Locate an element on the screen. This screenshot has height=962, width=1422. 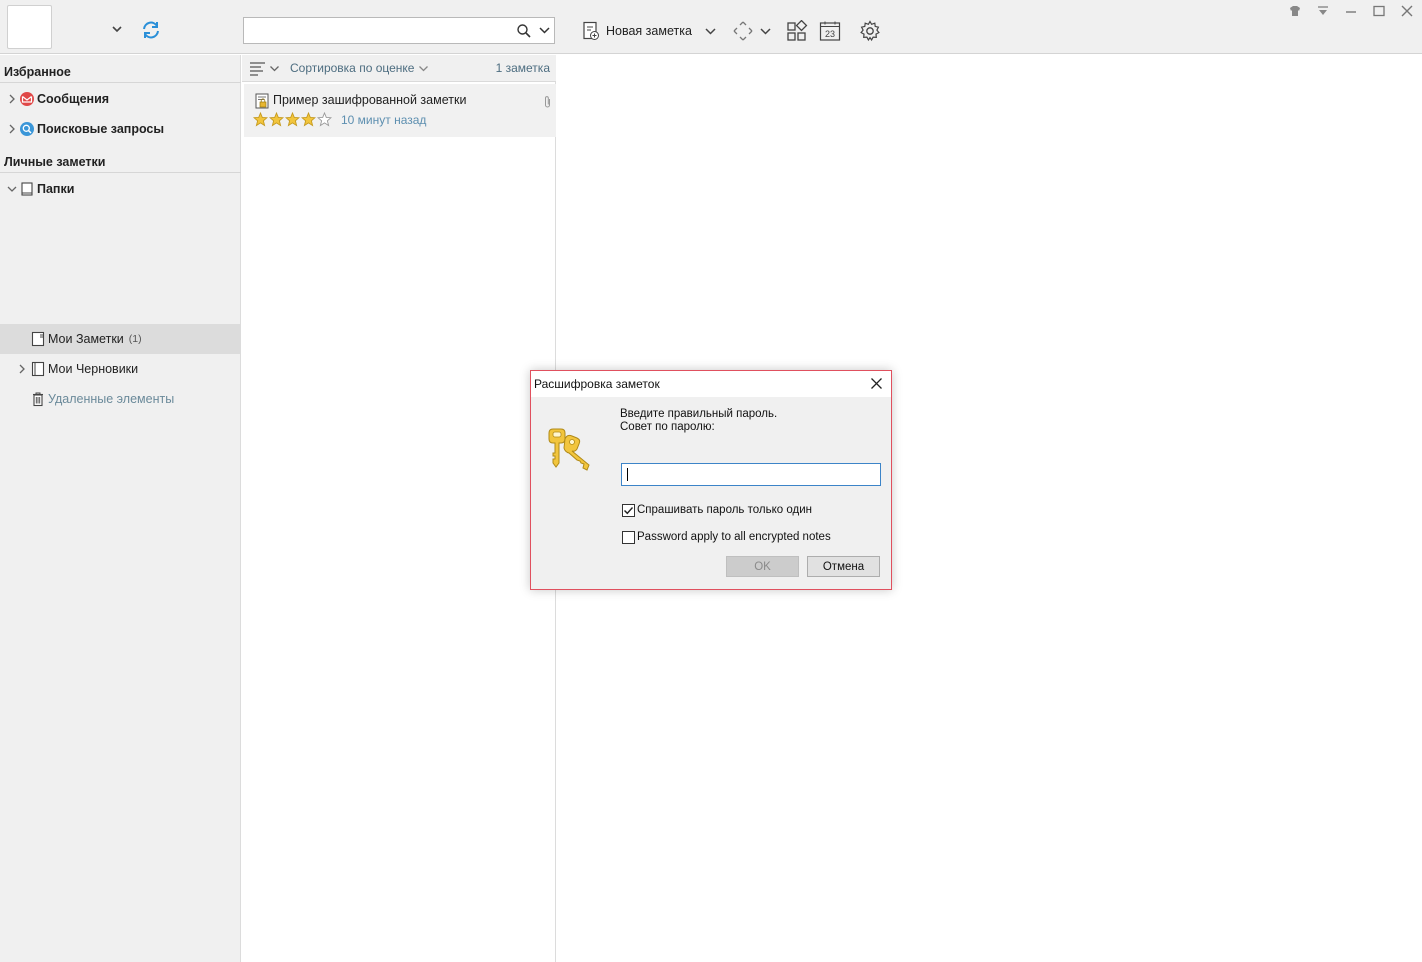
calendar-icon: 23 is located at coordinates (830, 31).